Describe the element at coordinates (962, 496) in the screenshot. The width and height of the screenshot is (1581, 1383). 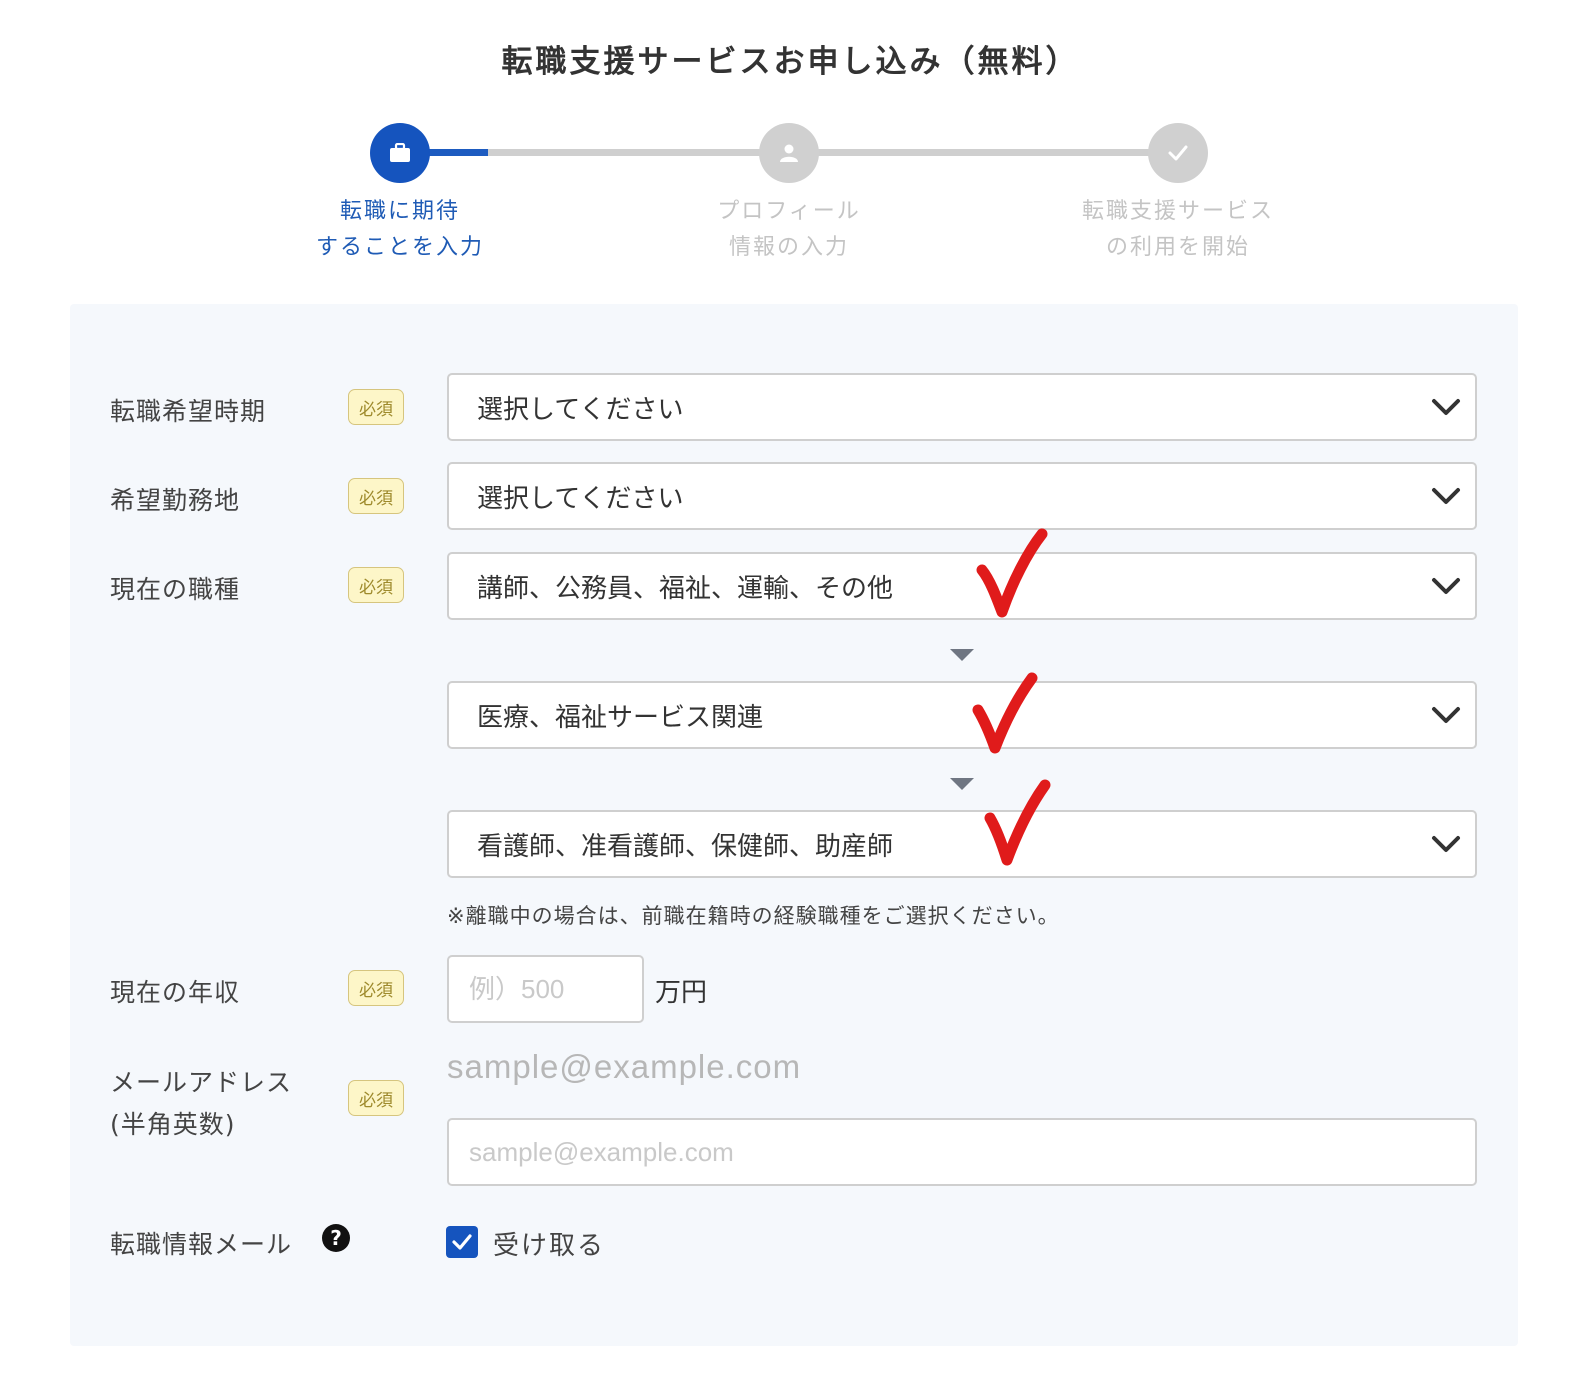
I see `location-select: 選択してください` at that location.